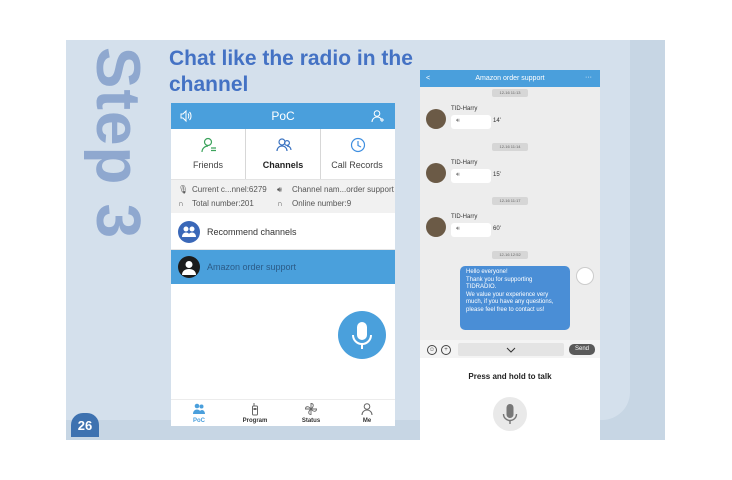 Image resolution: width=732 pixels, height=480 pixels. I want to click on speaker-small-icon: 🔊︎, so click(280, 189).